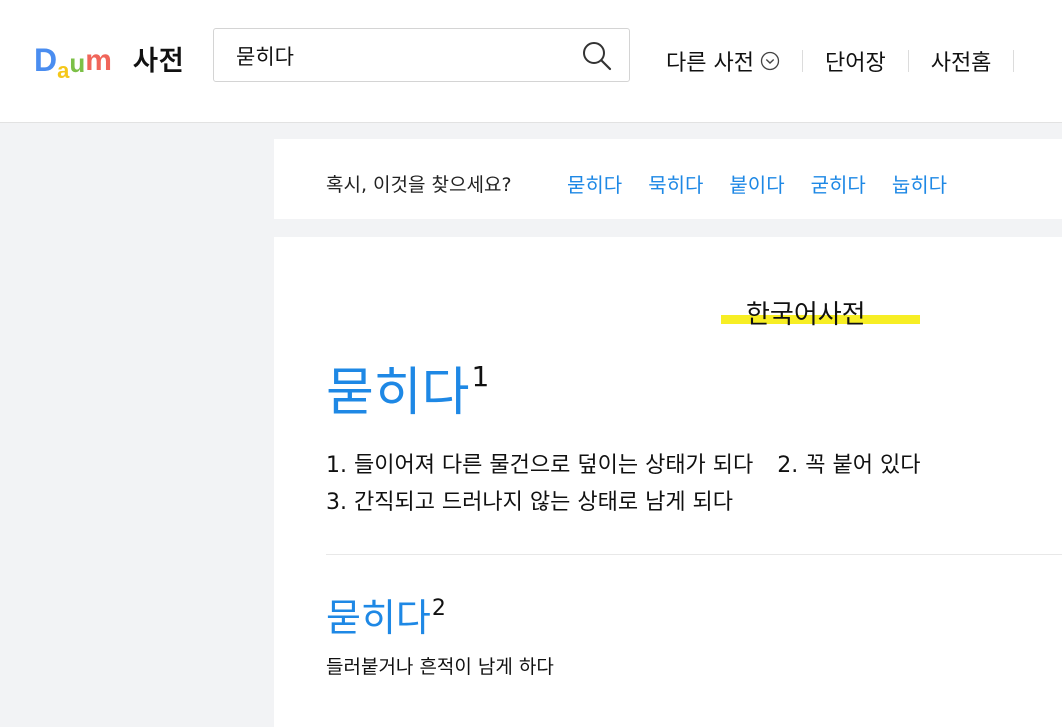  What do you see at coordinates (419, 185) in the screenshot?
I see `suggestion-label: 혹시, 이것을 찾으세요?` at bounding box center [419, 185].